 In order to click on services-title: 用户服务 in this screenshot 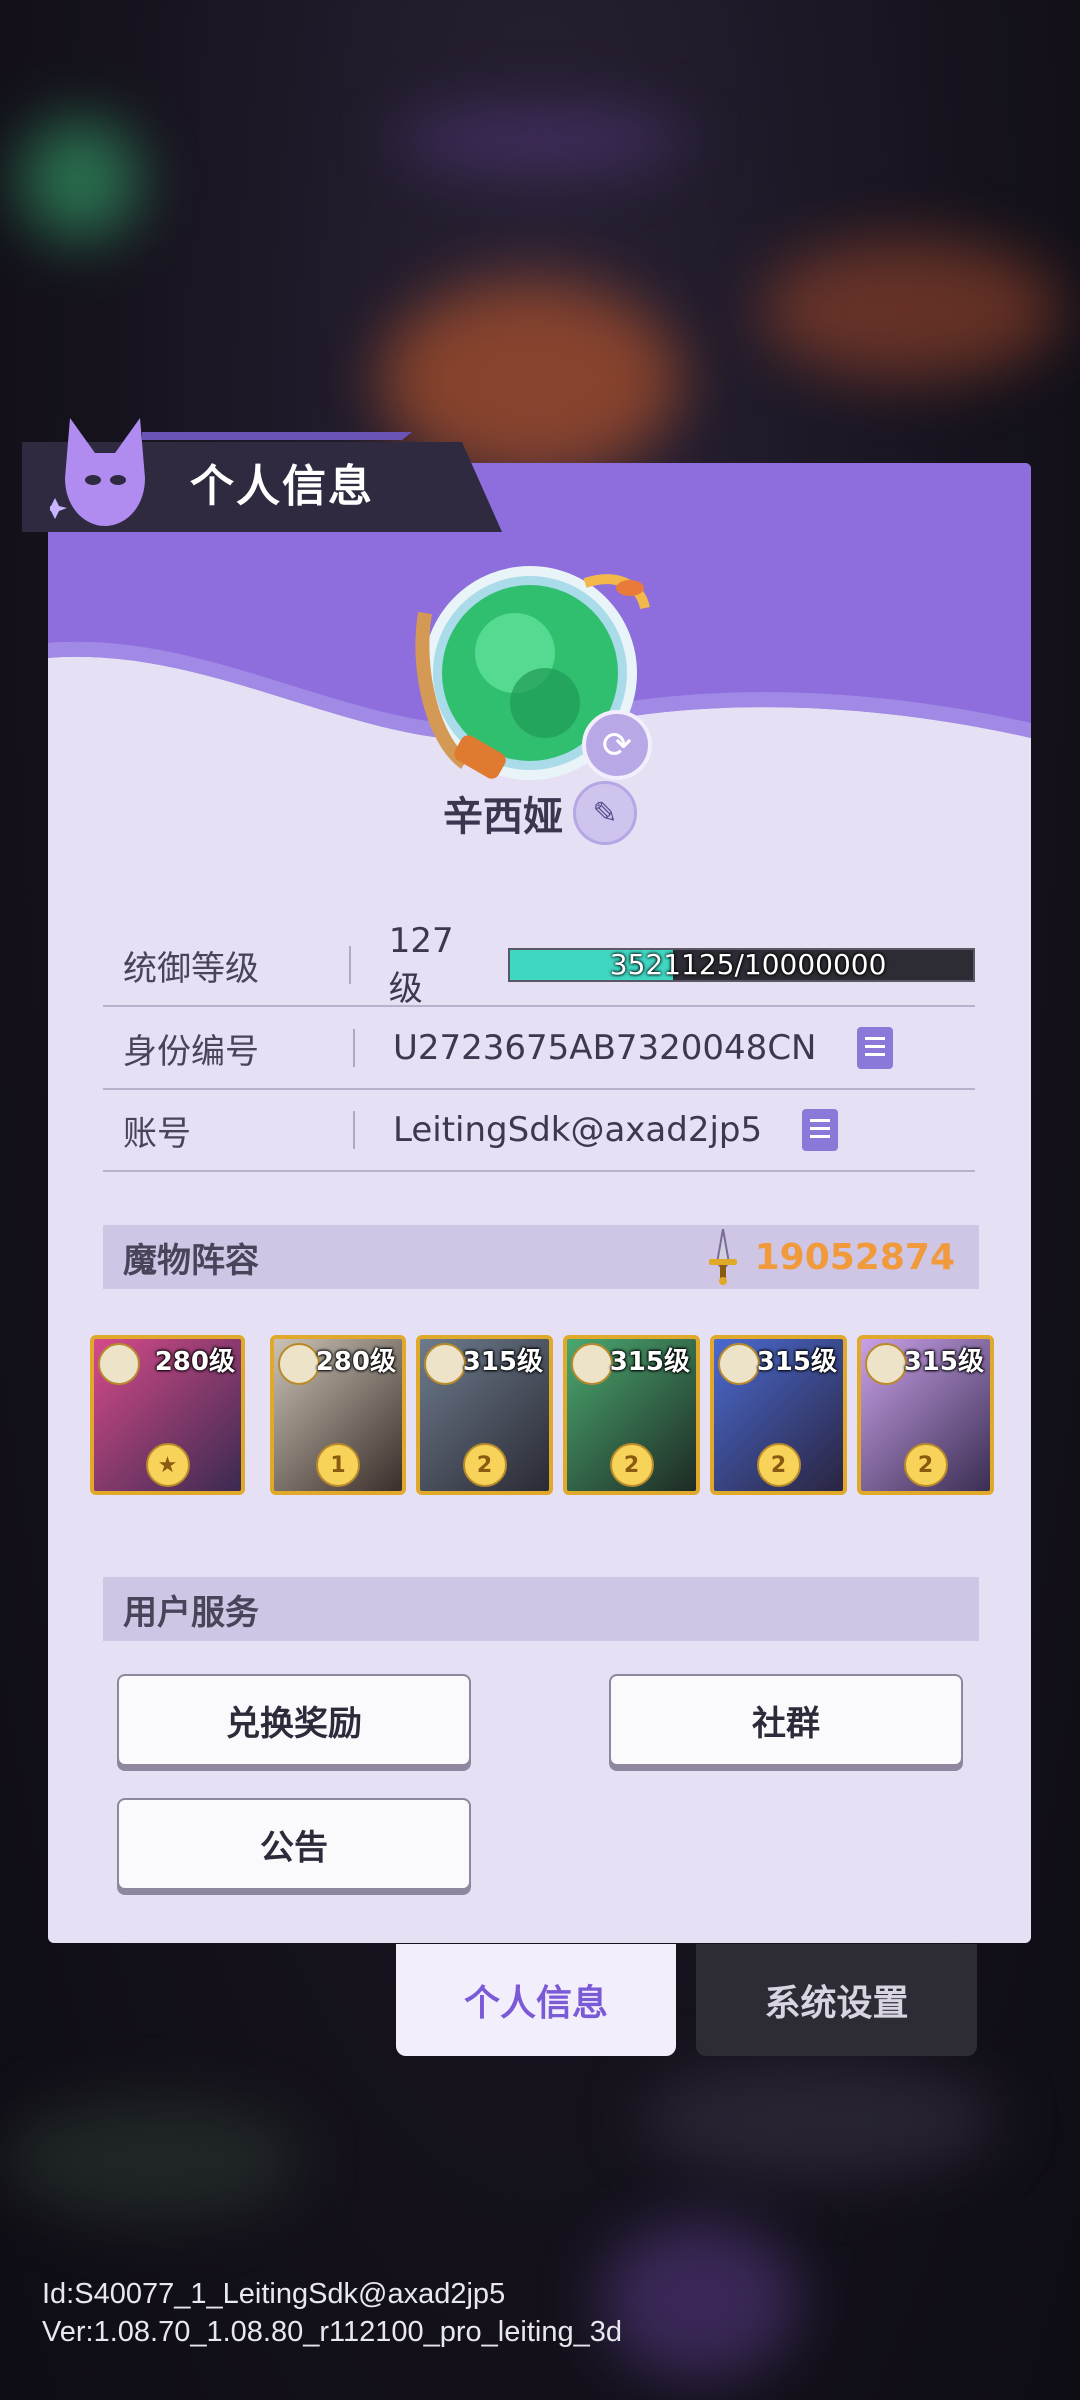, I will do `click(191, 1612)`.